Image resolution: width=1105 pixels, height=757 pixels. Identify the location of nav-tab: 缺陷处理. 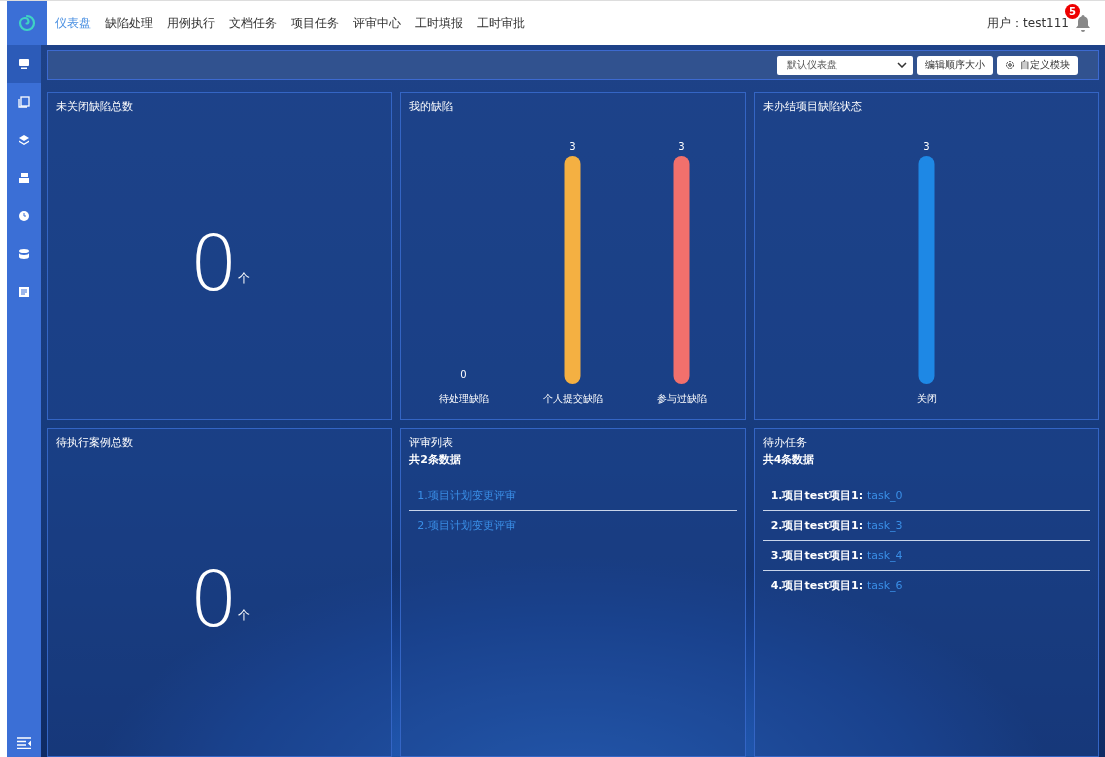
(129, 23).